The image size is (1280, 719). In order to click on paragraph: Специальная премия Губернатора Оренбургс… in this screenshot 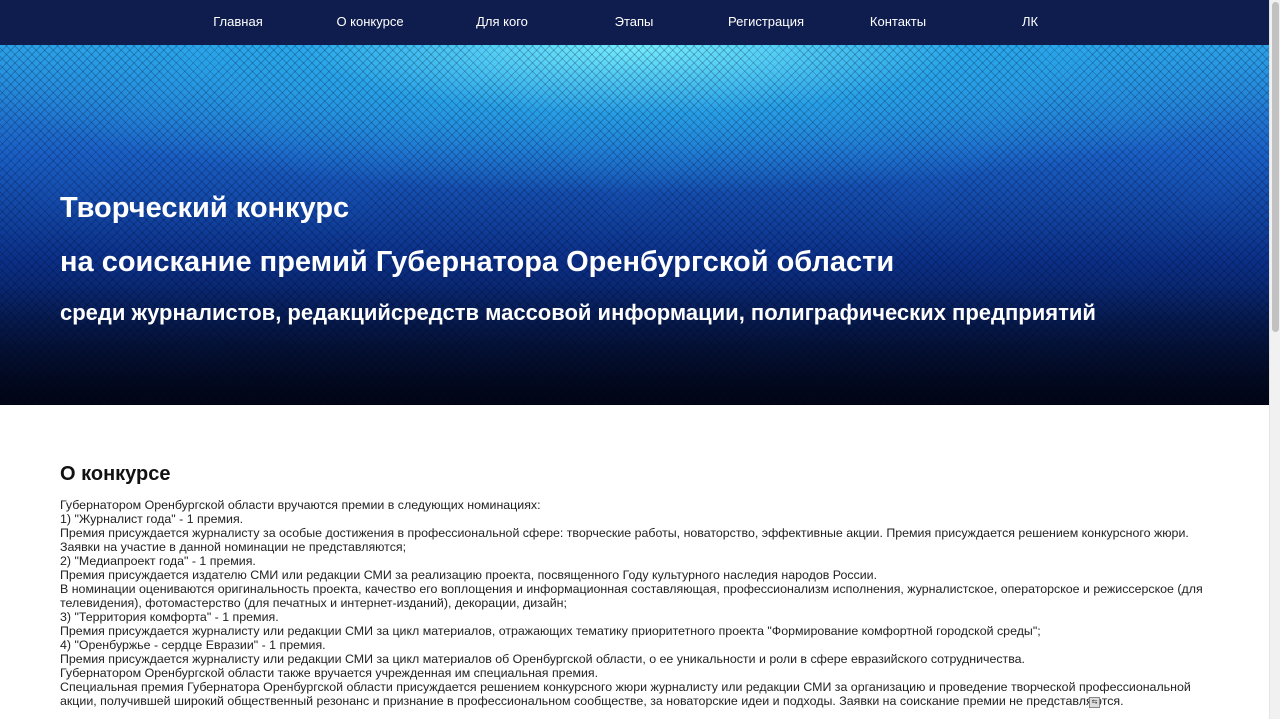, I will do `click(625, 694)`.